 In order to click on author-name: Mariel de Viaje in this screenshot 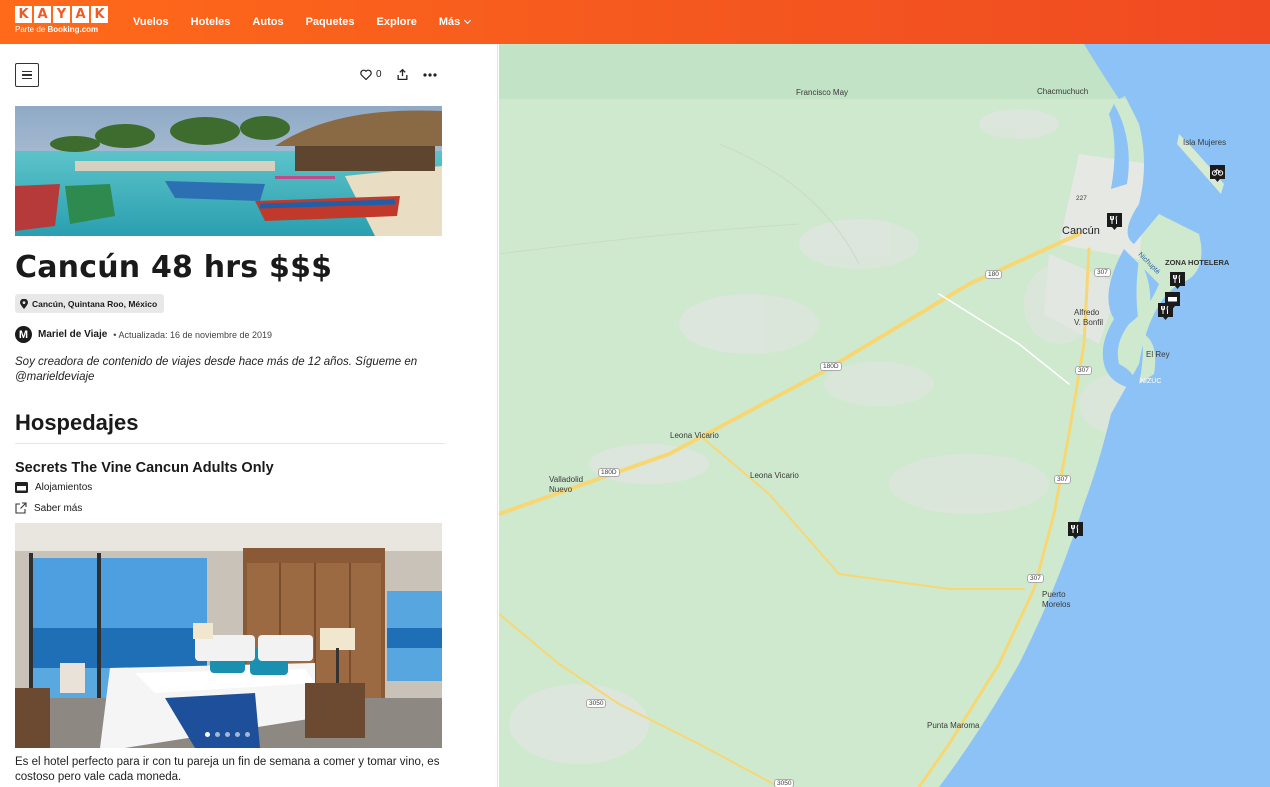, I will do `click(72, 334)`.